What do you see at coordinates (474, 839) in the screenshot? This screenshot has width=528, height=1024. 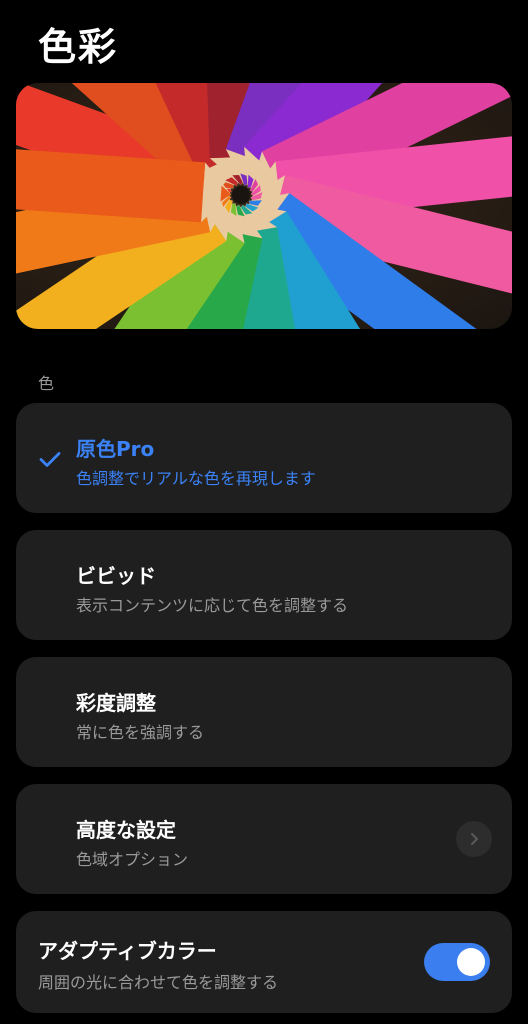 I see `chevron-right-icon` at bounding box center [474, 839].